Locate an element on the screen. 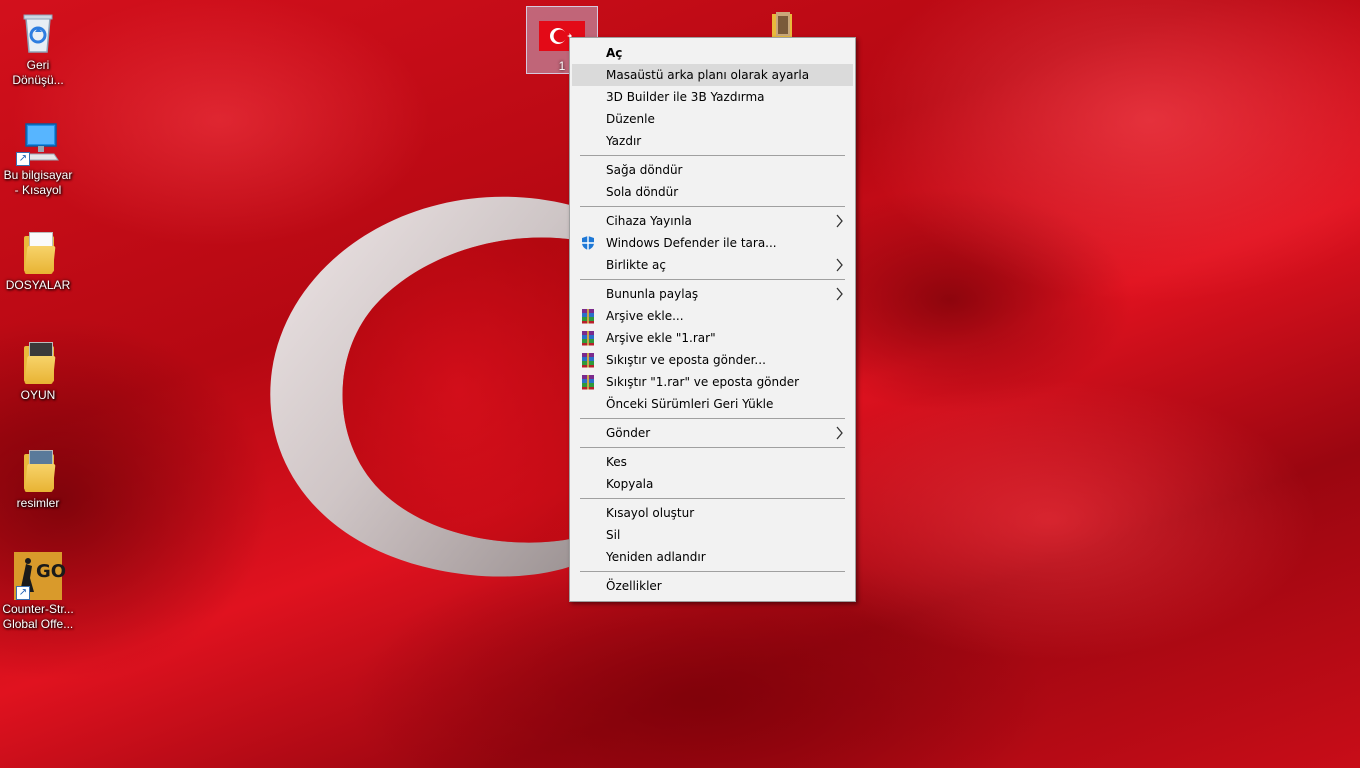 Image resolution: width=1360 pixels, height=768 pixels. menu-item-bununla-paylas: Bununla paylaş is located at coordinates (712, 294).